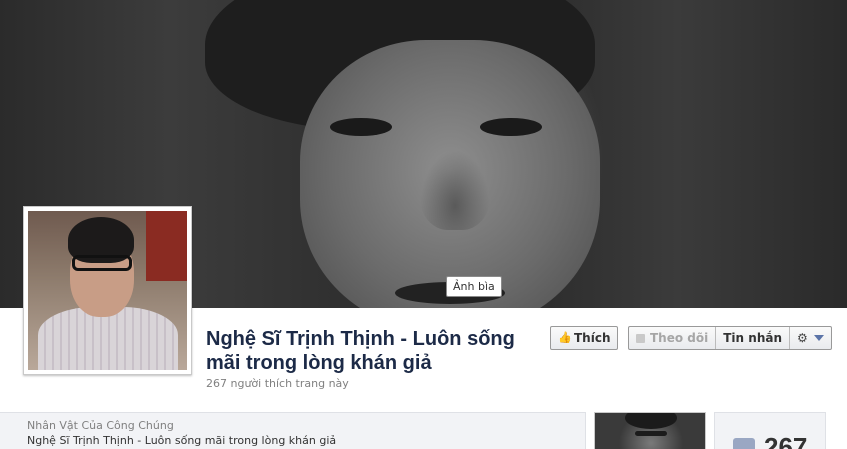  What do you see at coordinates (650, 430) in the screenshot?
I see `photos-thumbnail` at bounding box center [650, 430].